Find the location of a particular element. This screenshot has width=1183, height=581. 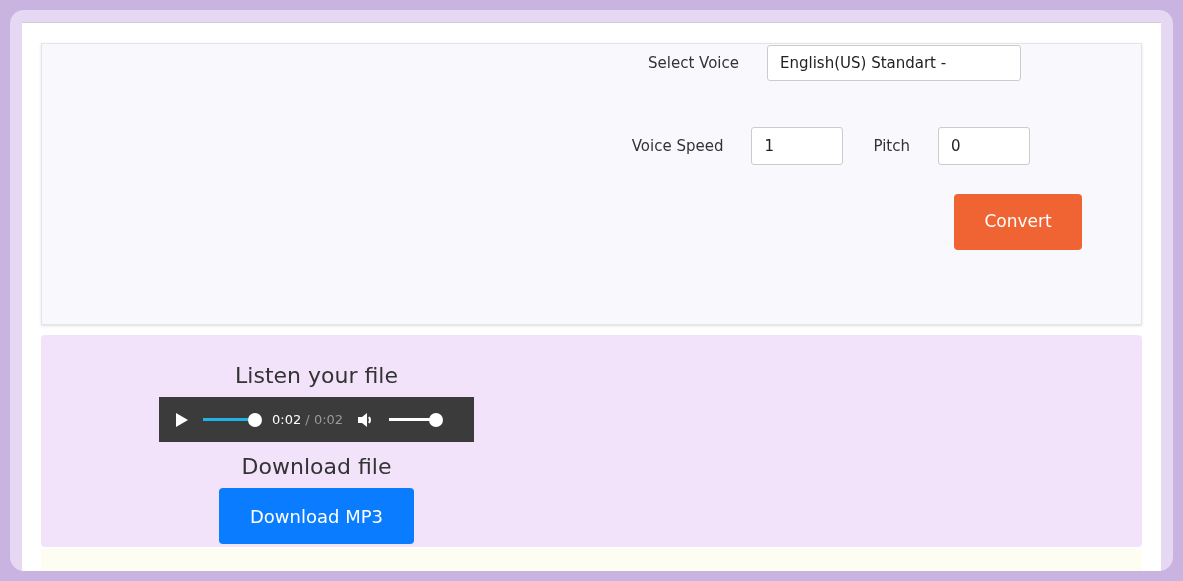

field-label: Select Voice is located at coordinates (693, 63).